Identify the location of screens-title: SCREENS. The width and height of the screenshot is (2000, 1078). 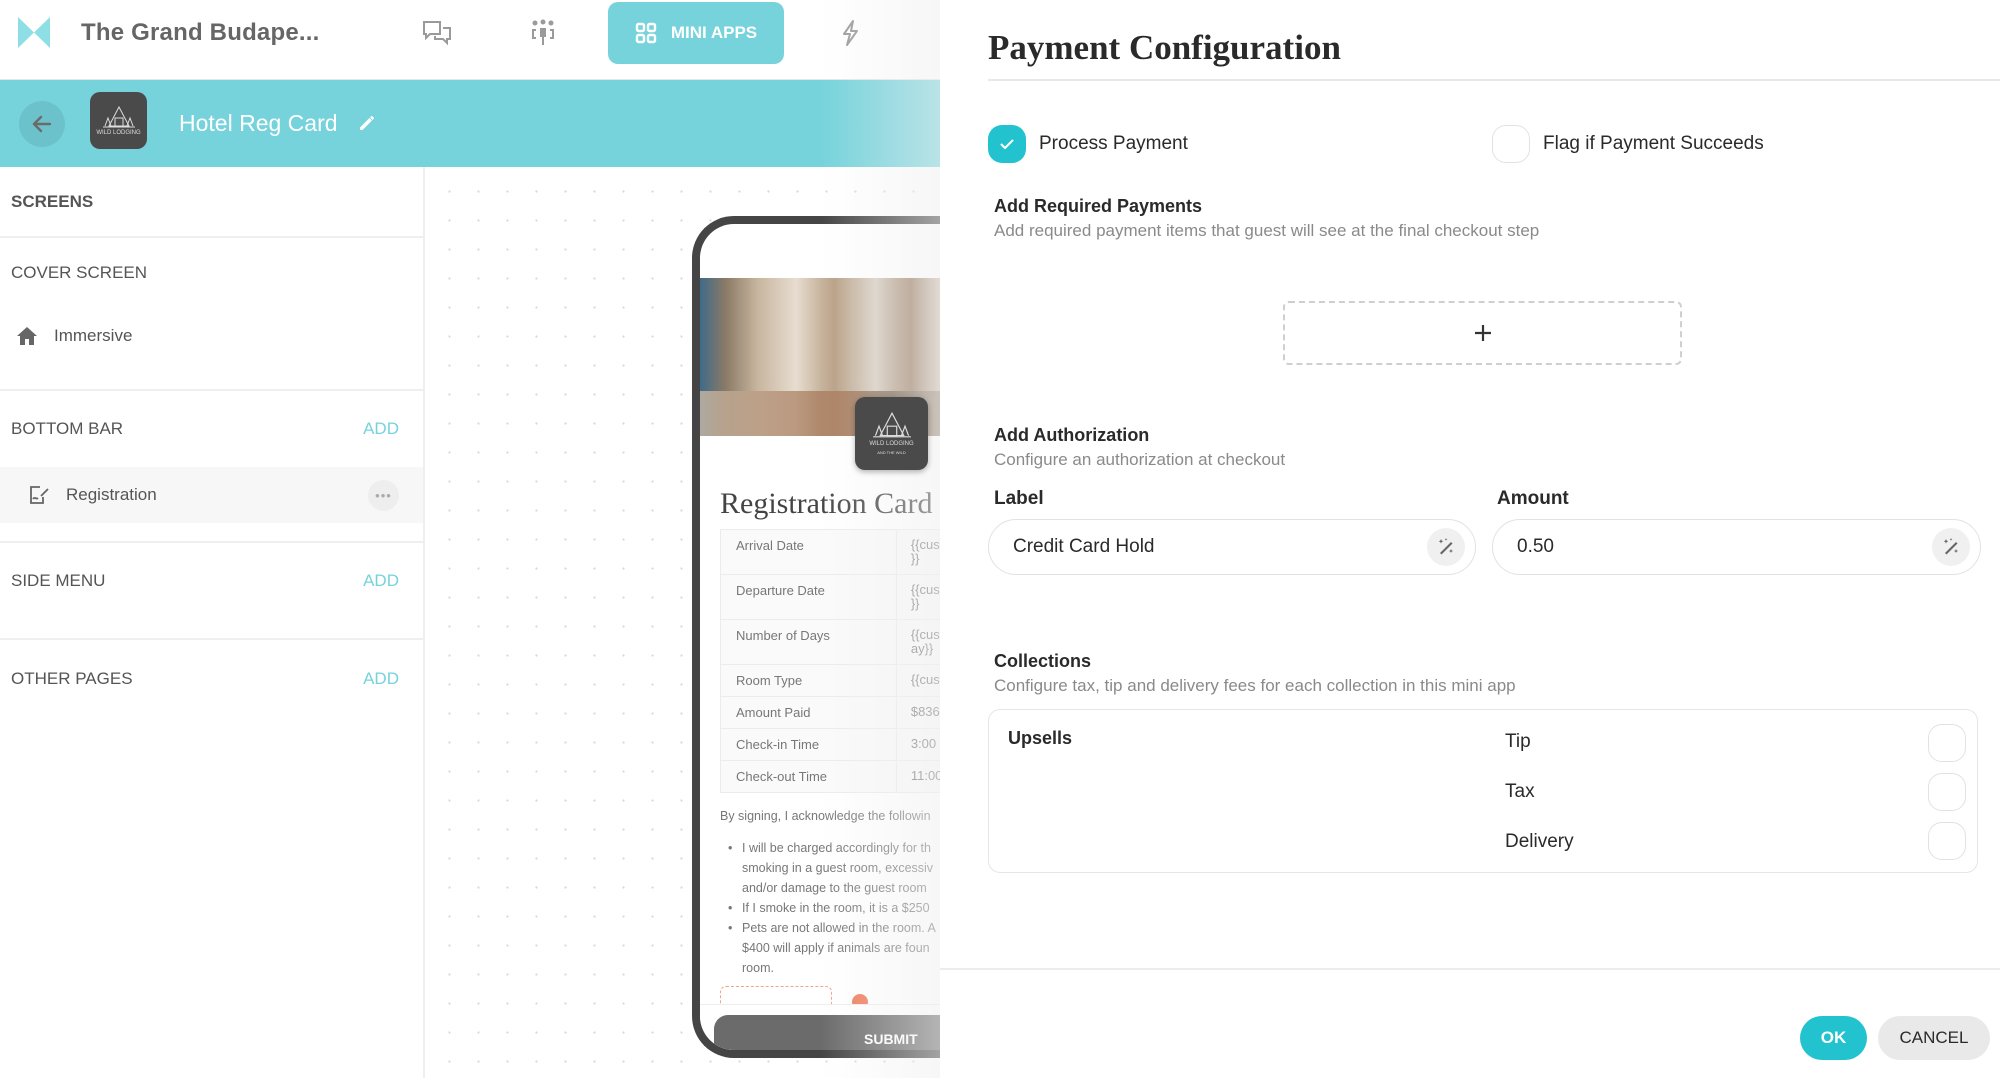
(52, 201).